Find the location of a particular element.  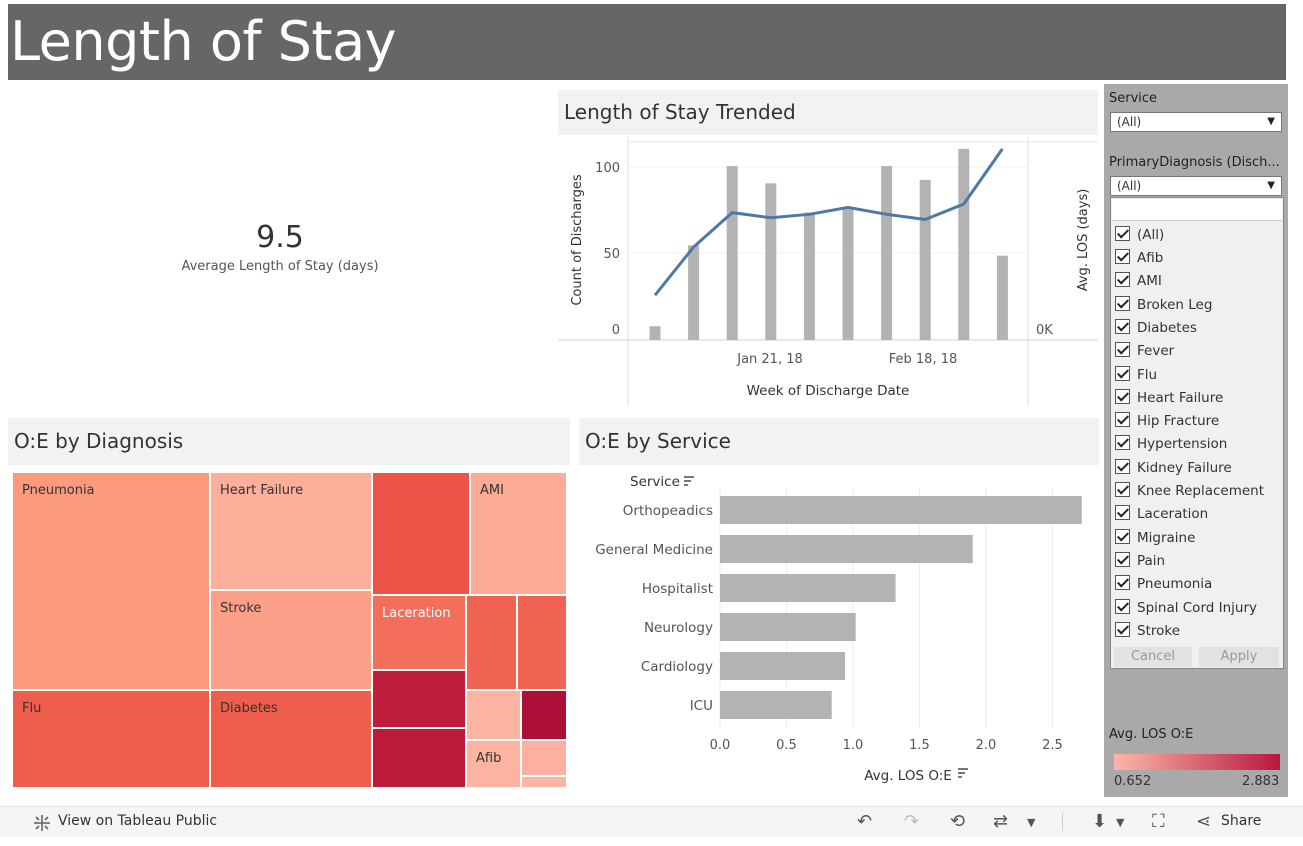

filter-option: Broken Leg is located at coordinates (1163, 306).